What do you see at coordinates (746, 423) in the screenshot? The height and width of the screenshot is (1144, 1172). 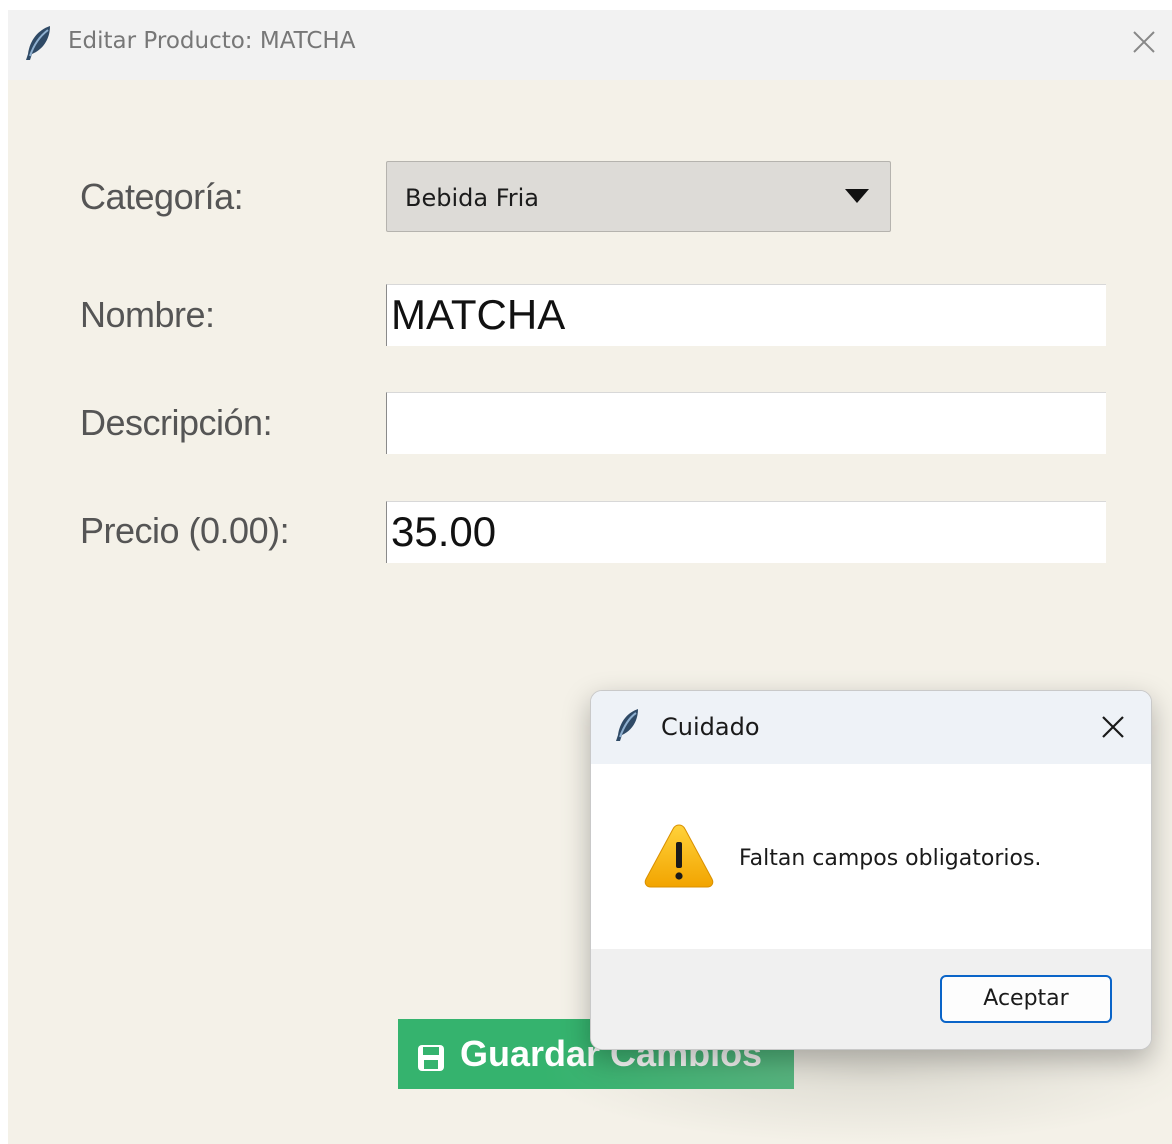 I see `descripcion-input` at bounding box center [746, 423].